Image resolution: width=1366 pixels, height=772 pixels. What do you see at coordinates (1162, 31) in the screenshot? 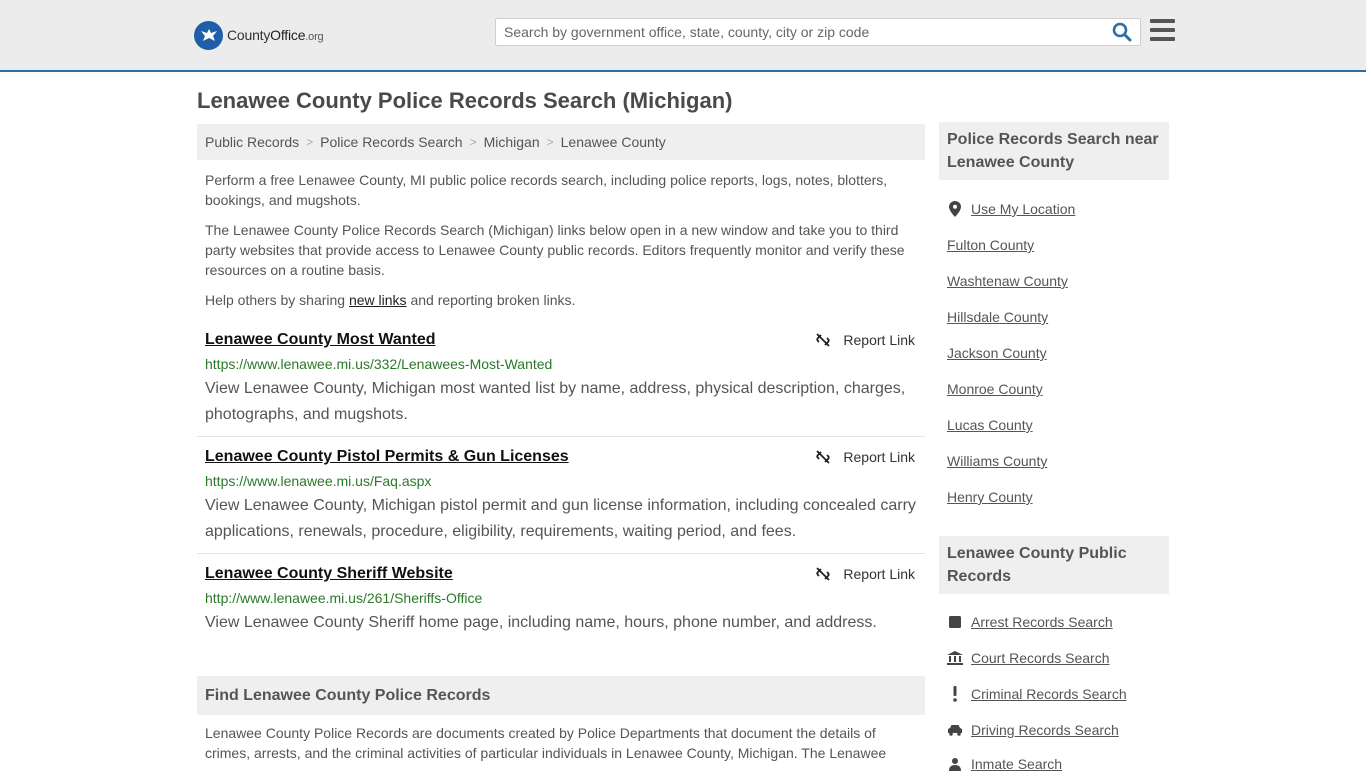
I see `hamburger-menu-icon` at bounding box center [1162, 31].